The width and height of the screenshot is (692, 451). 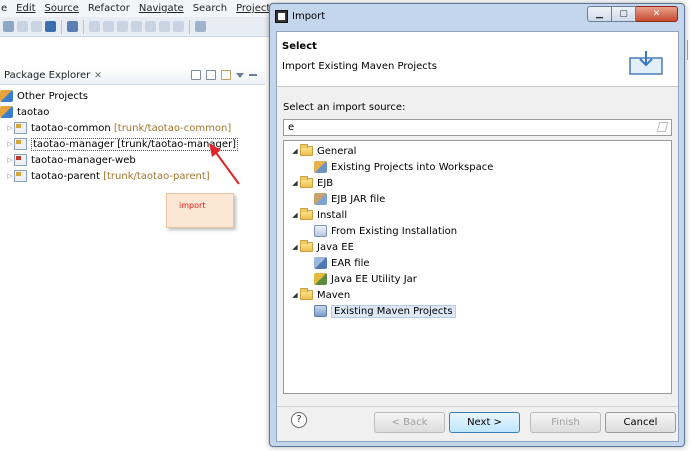 I want to click on annotation-note-text: import, so click(x=192, y=205).